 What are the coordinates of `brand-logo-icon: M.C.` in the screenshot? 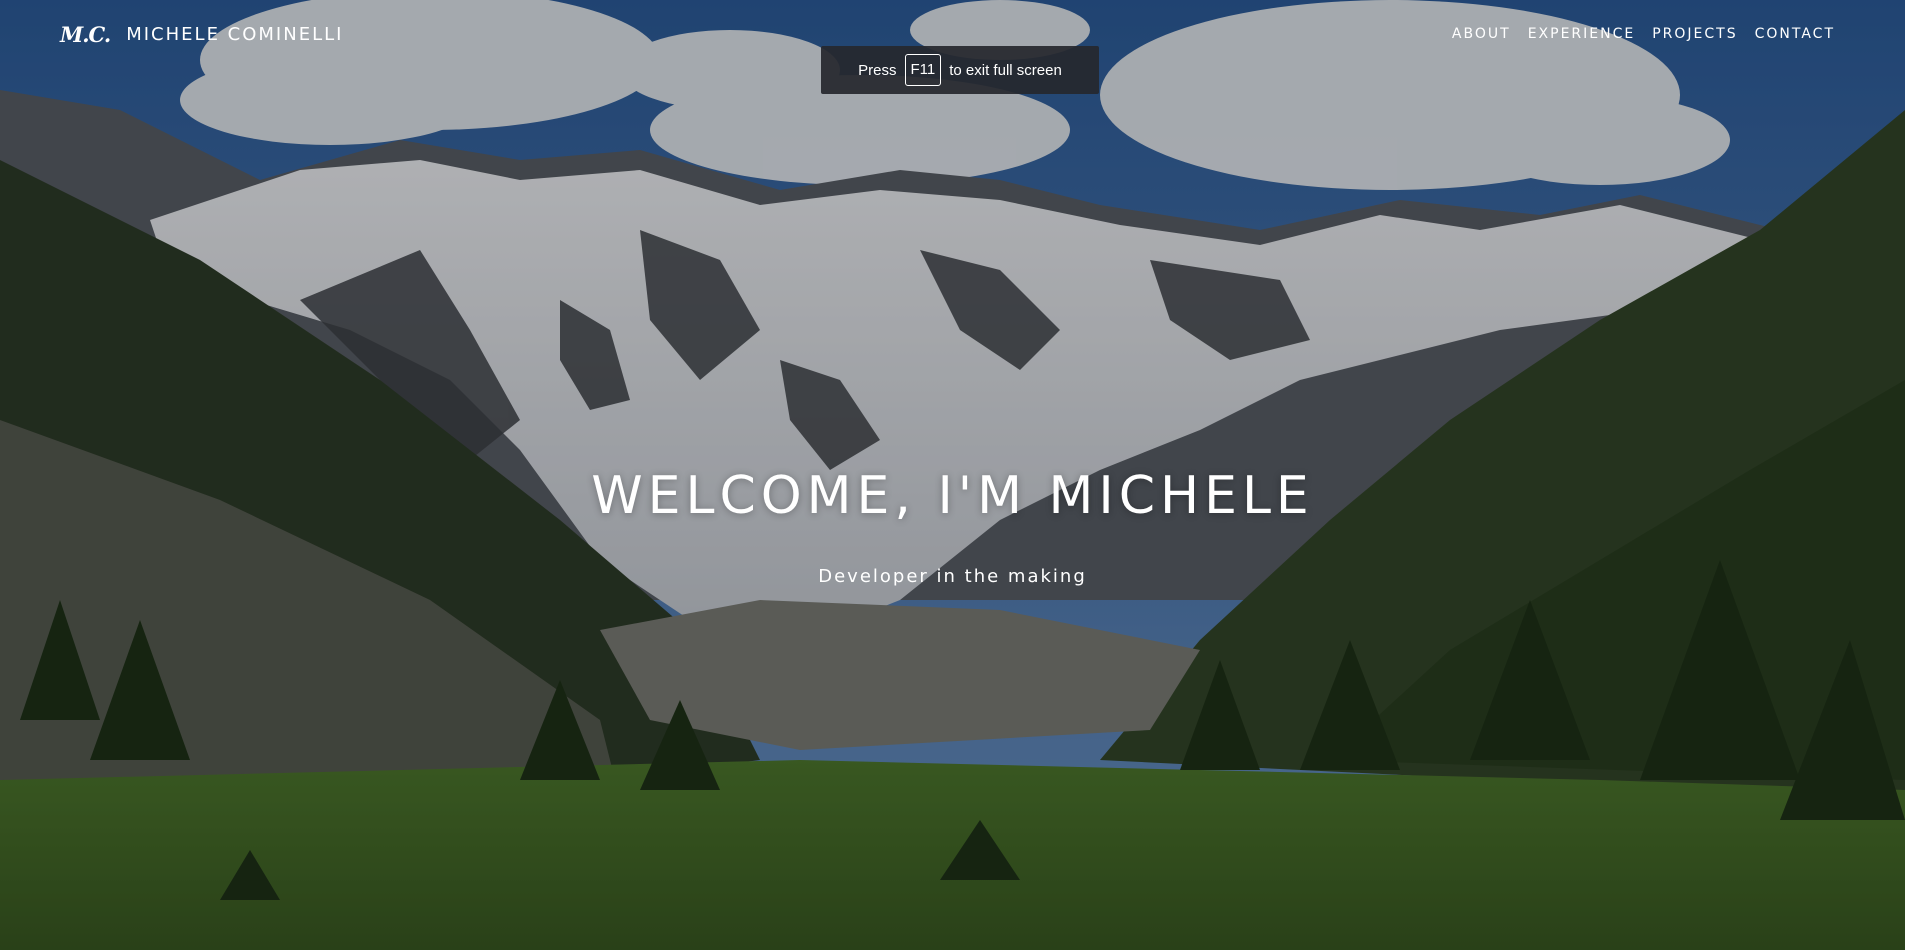 It's located at (85, 34).